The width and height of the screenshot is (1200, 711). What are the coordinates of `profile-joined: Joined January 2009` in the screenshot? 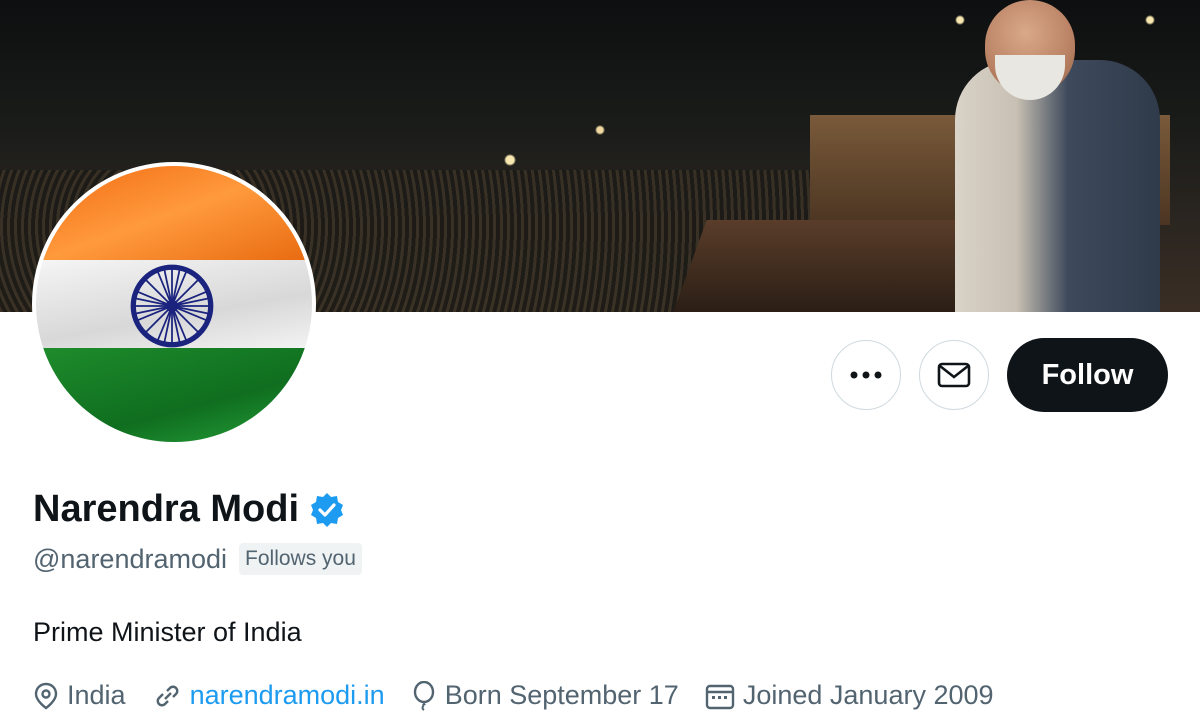 It's located at (849, 695).